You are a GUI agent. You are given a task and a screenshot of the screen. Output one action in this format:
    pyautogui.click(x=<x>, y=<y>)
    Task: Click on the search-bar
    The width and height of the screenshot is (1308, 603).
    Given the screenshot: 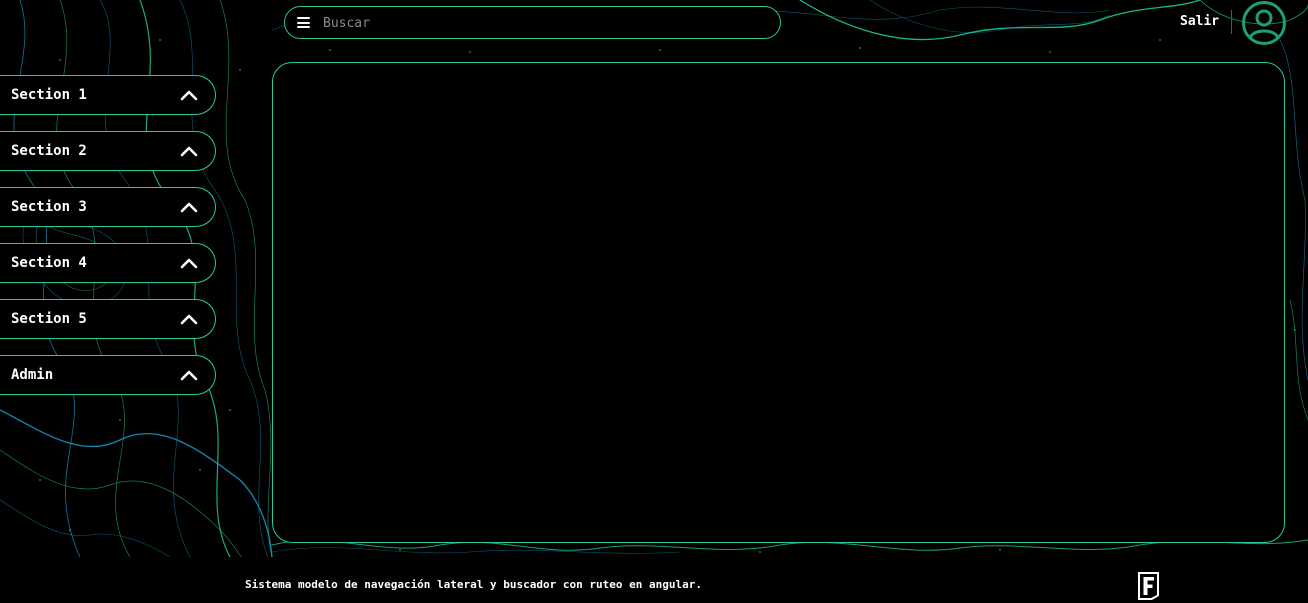 What is the action you would take?
    pyautogui.click(x=532, y=22)
    